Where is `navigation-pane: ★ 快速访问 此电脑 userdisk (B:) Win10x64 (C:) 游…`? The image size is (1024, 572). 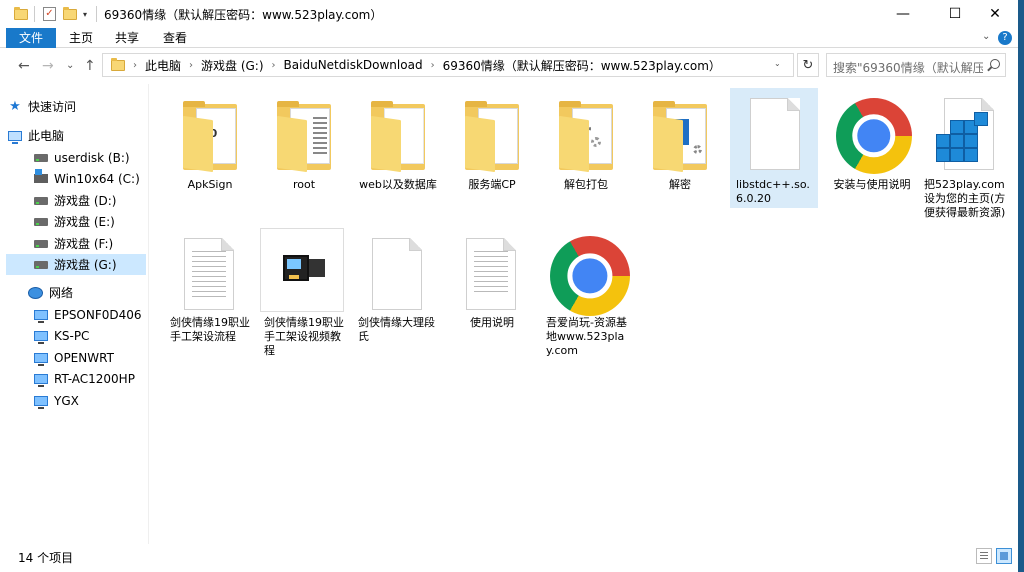 navigation-pane: ★ 快速访问 此电脑 userdisk (B:) Win10x64 (C:) 游… is located at coordinates (74, 314).